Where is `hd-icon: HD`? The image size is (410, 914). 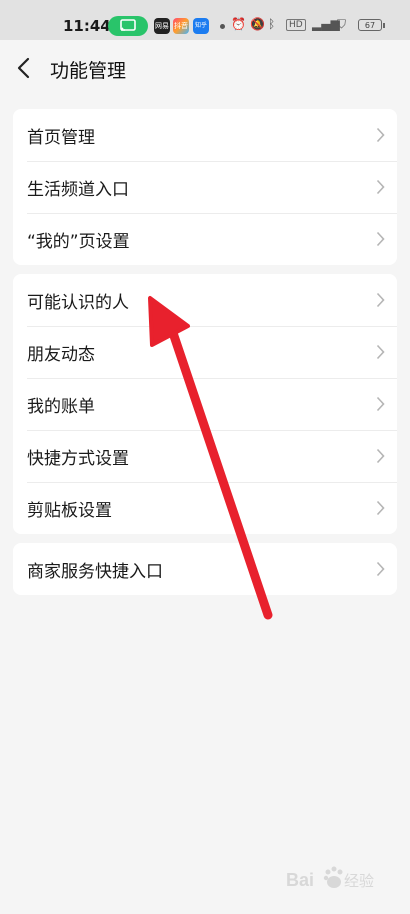 hd-icon: HD is located at coordinates (296, 25).